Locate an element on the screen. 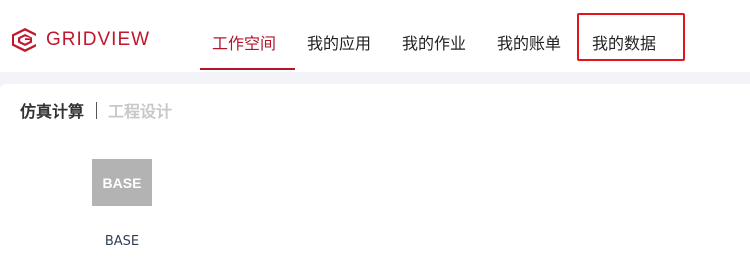  subtab-engineering-design: 工程设计 is located at coordinates (140, 110).